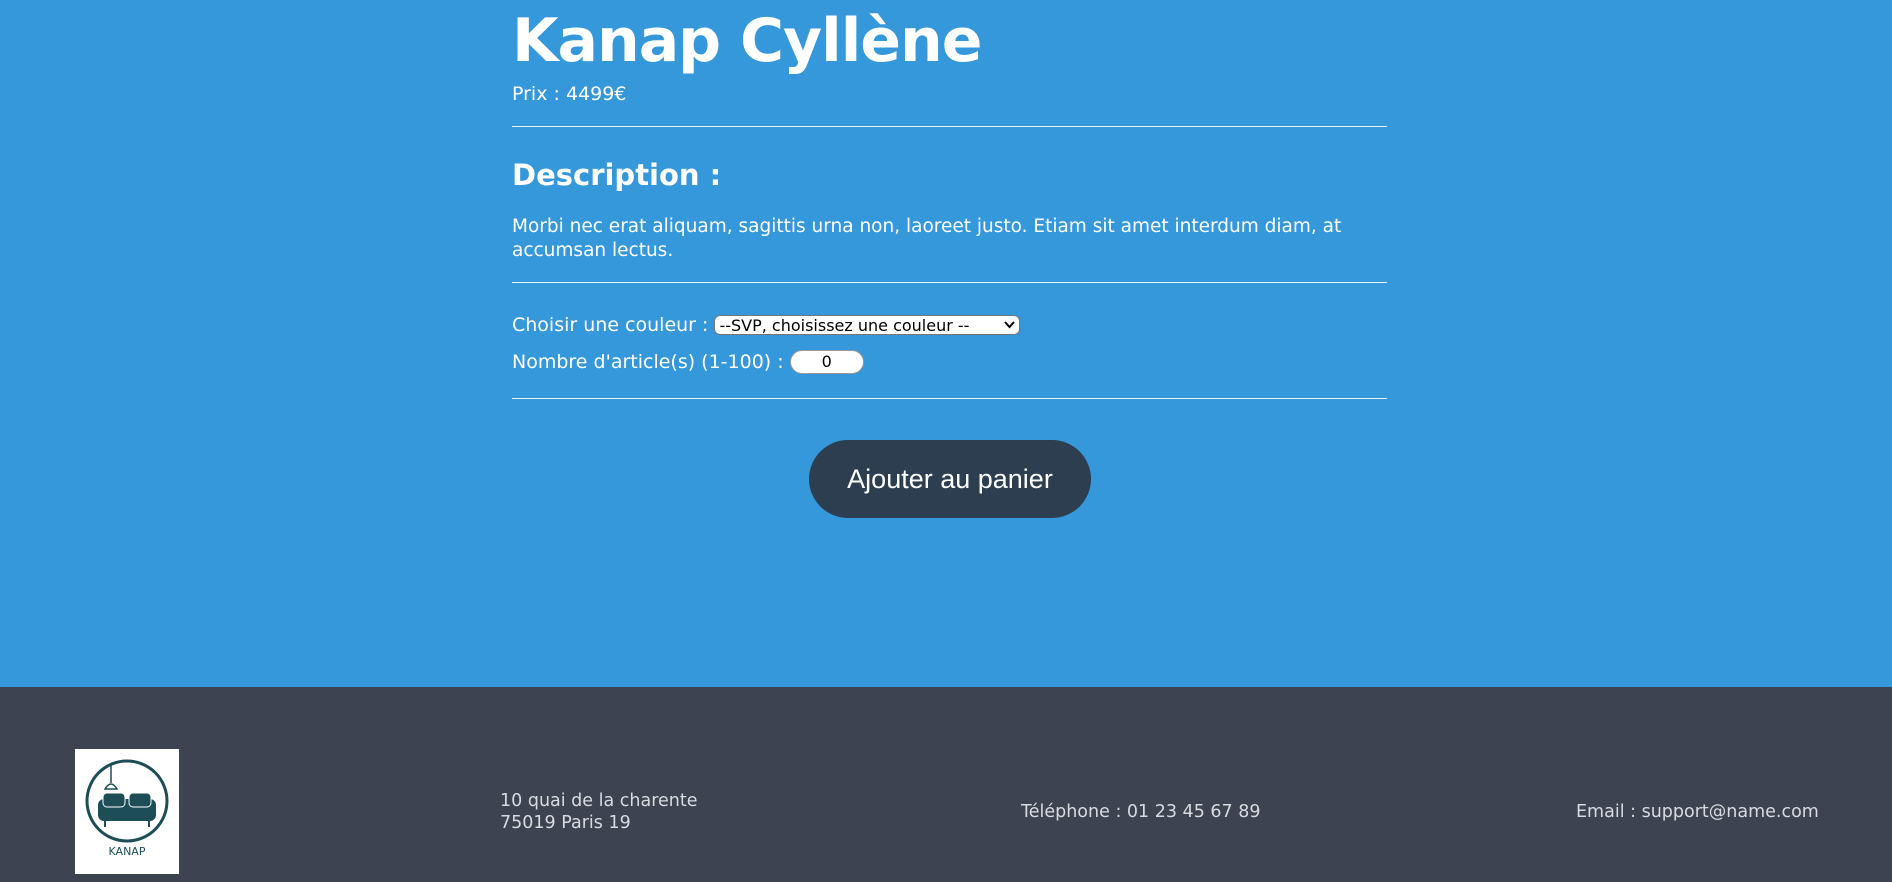  I want to click on footer-phone: Téléphone : 01 23 45 67 89, so click(1141, 812).